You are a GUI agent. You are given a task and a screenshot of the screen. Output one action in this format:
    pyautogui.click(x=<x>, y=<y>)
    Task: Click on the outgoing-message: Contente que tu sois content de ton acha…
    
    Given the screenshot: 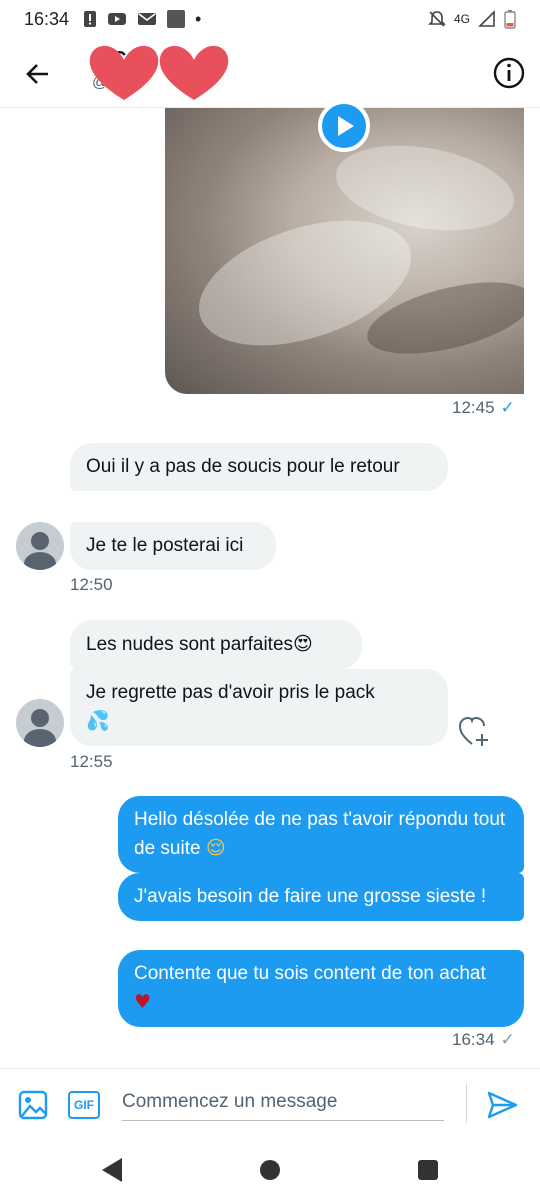 What is the action you would take?
    pyautogui.click(x=321, y=988)
    